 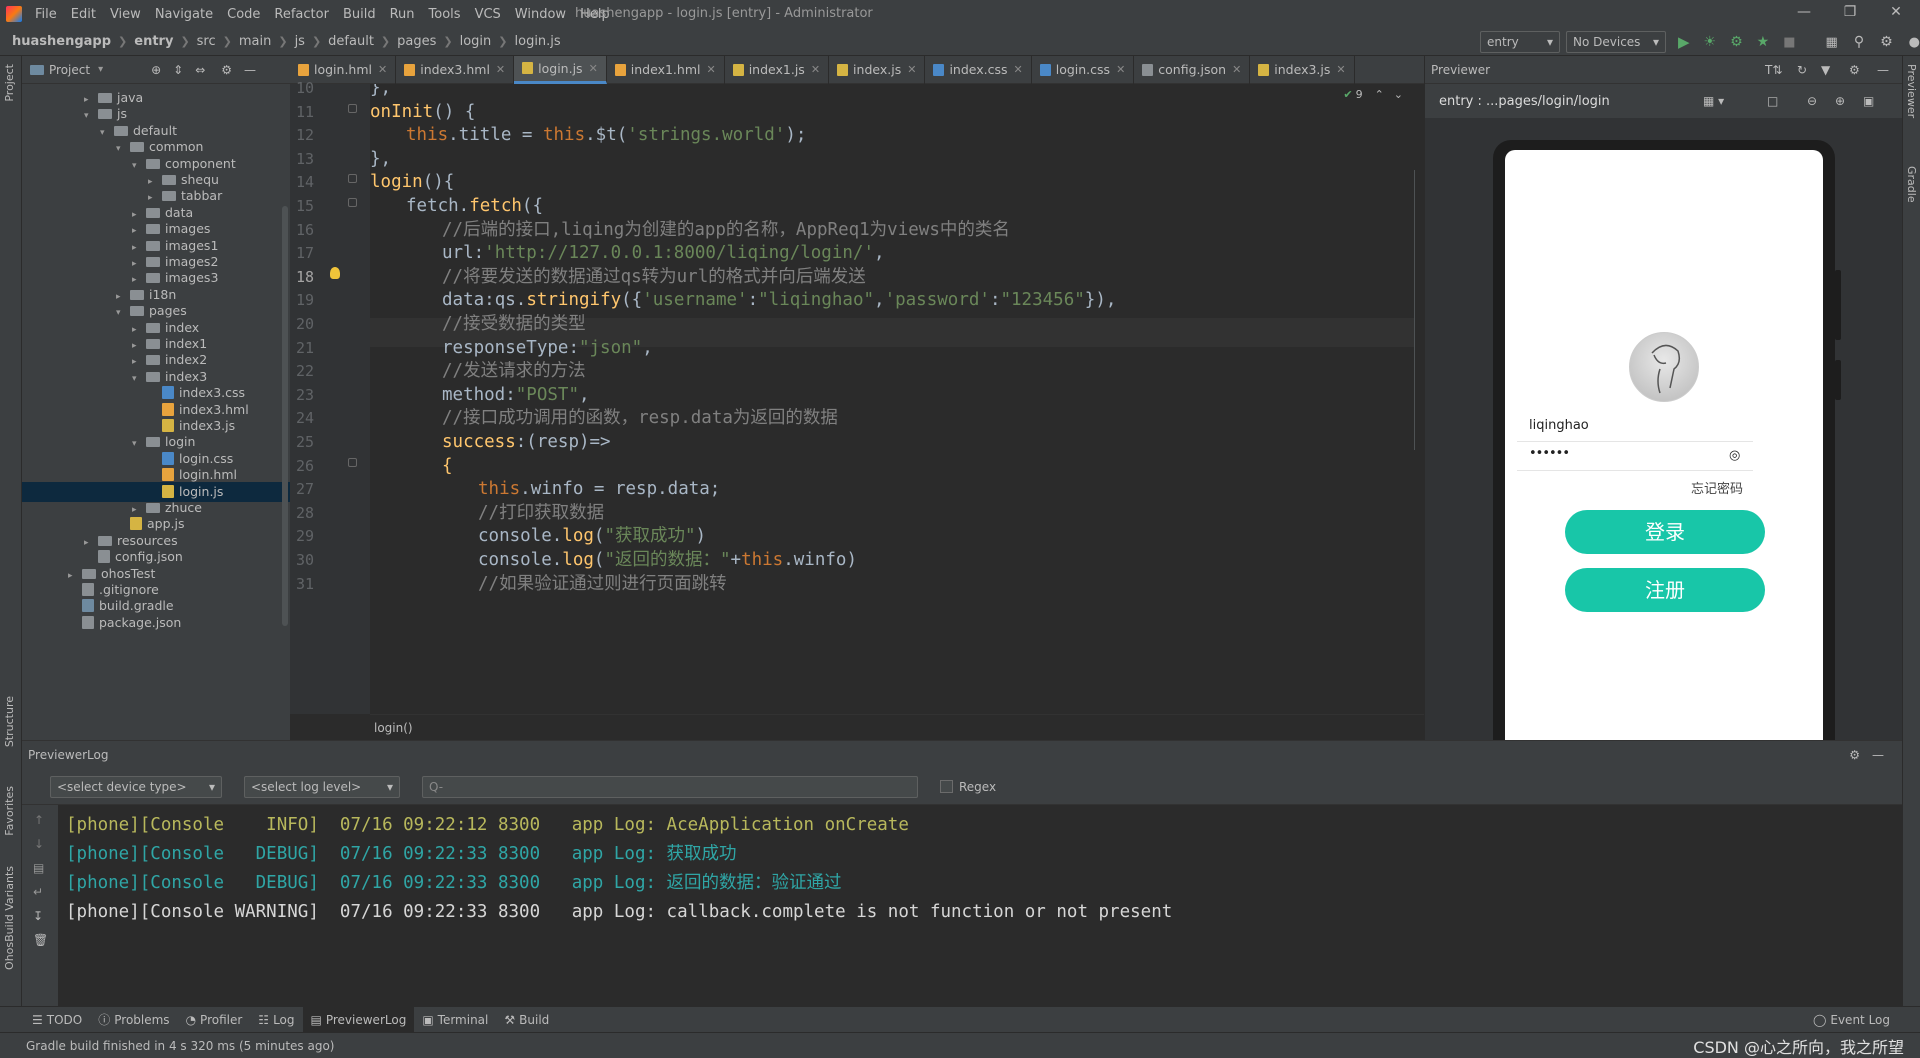 I want to click on breadcrumb-item: login, so click(x=476, y=41).